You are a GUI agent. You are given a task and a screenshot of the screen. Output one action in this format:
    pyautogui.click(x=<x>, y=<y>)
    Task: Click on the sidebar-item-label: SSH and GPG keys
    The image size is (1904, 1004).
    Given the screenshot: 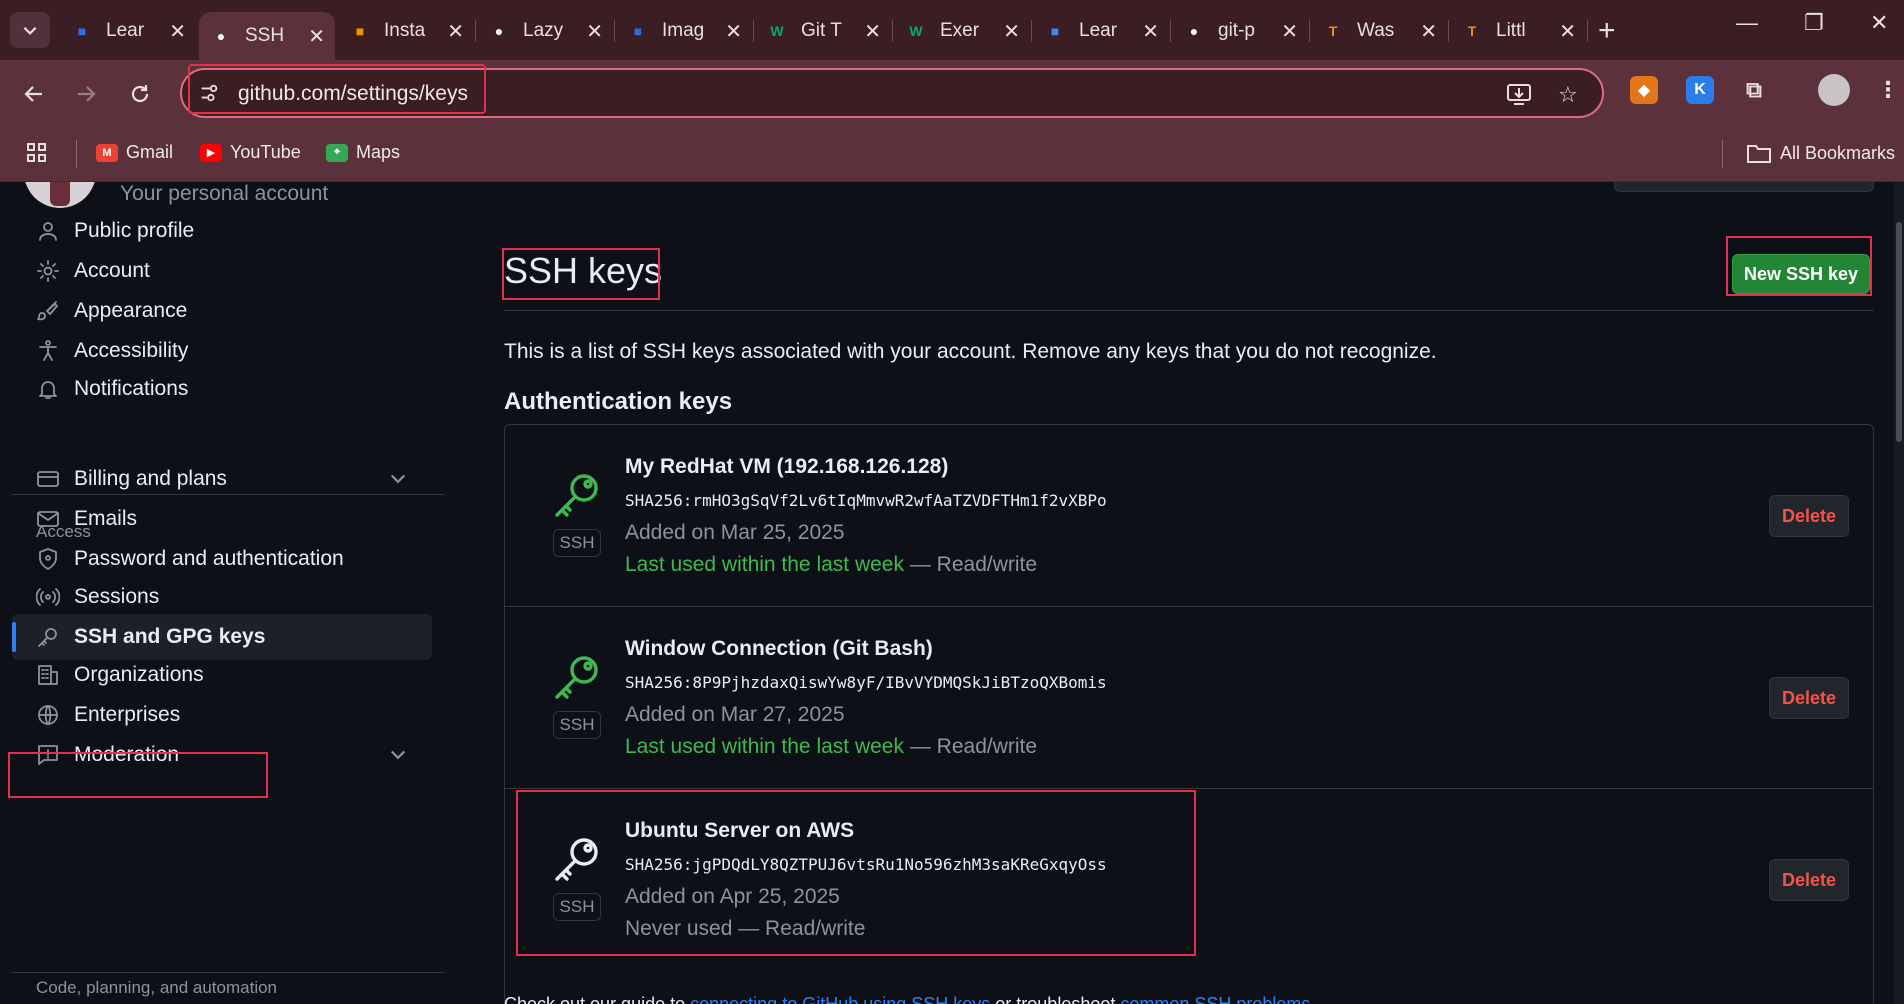 What is the action you would take?
    pyautogui.click(x=170, y=636)
    